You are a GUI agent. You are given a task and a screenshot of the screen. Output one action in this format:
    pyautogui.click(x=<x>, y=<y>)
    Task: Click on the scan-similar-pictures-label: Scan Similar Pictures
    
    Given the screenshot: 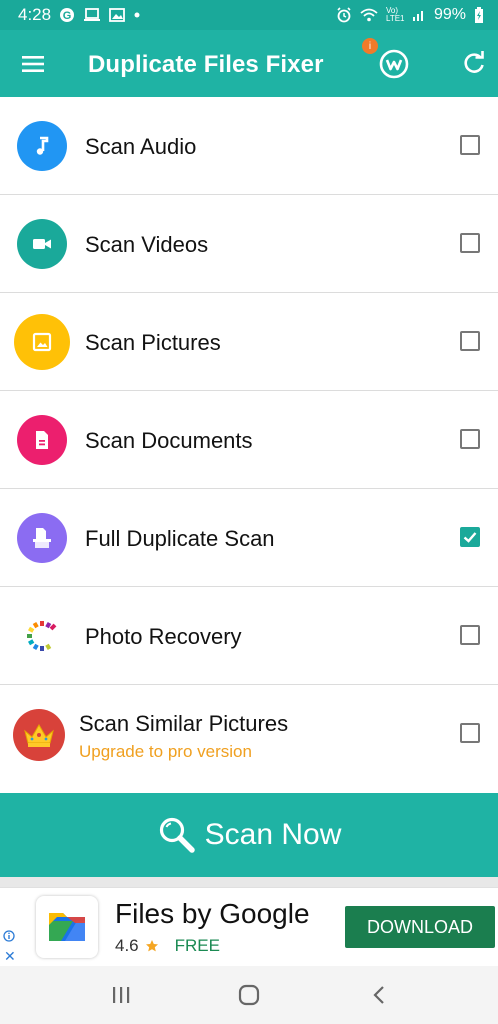 What is the action you would take?
    pyautogui.click(x=184, y=723)
    